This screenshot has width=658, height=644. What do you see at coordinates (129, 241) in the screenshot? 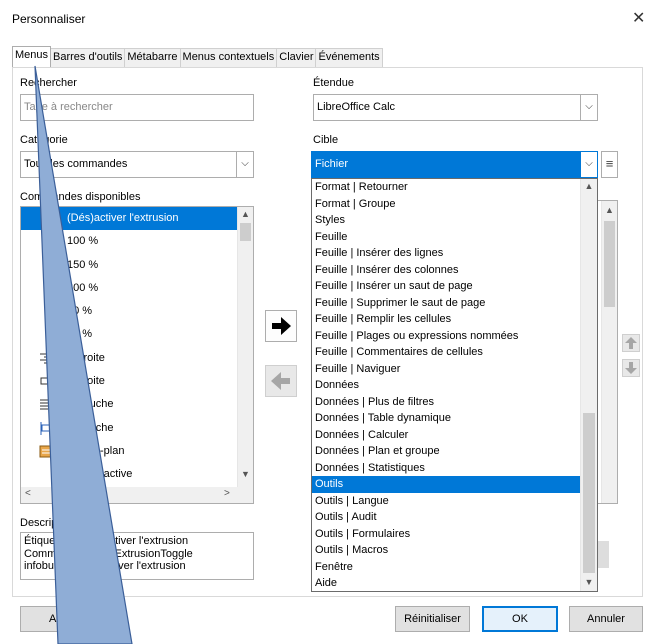
I see `list-item: 100 %` at bounding box center [129, 241].